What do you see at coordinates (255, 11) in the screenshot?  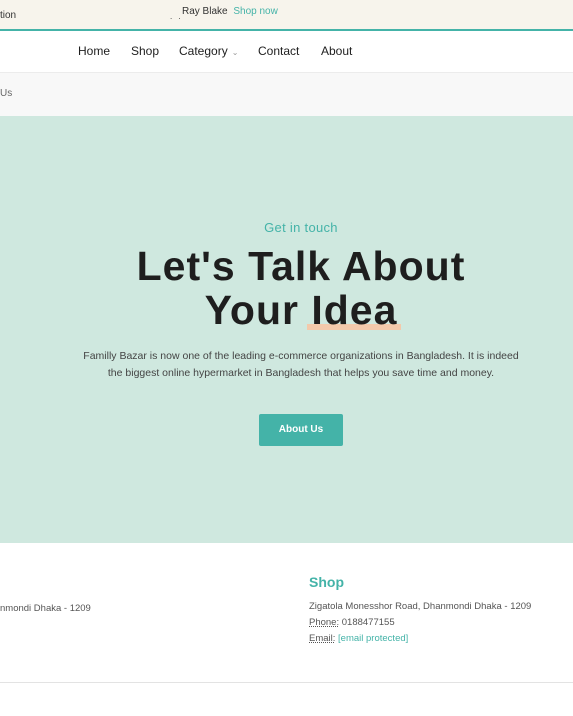 I see `shop-now-link: Shop now` at bounding box center [255, 11].